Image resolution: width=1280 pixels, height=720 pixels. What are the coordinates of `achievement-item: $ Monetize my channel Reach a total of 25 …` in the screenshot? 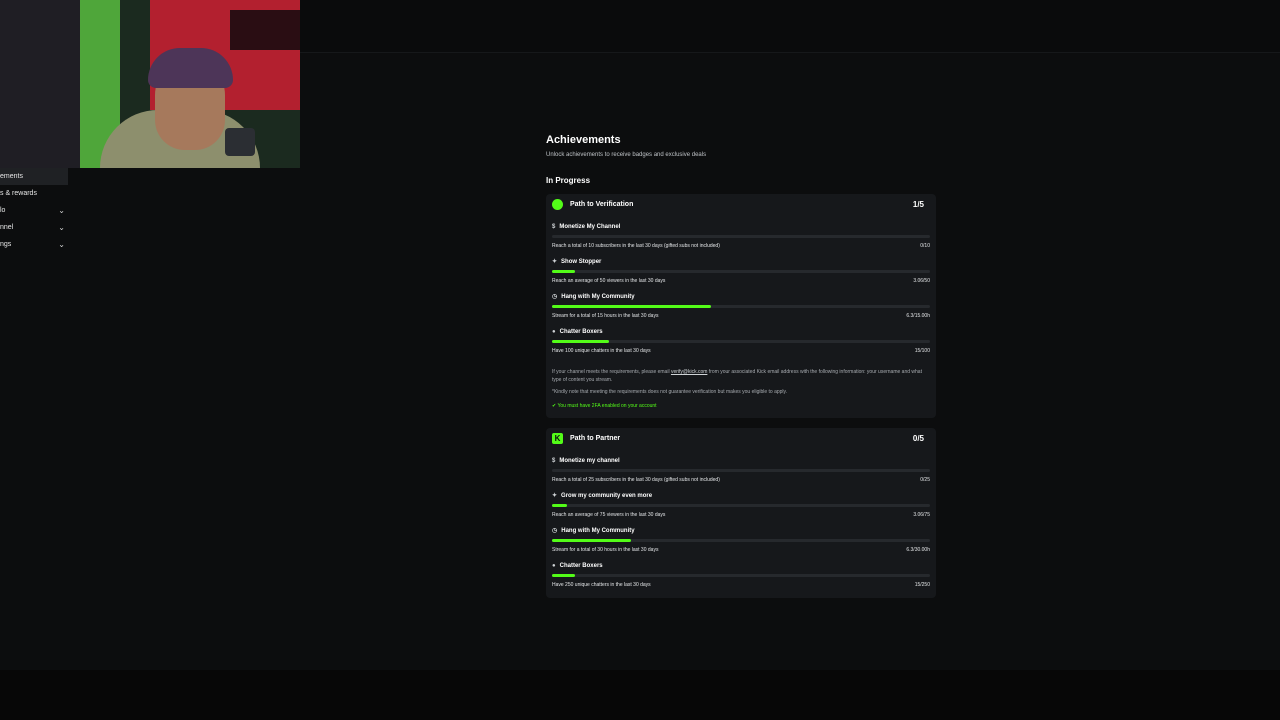 It's located at (741, 470).